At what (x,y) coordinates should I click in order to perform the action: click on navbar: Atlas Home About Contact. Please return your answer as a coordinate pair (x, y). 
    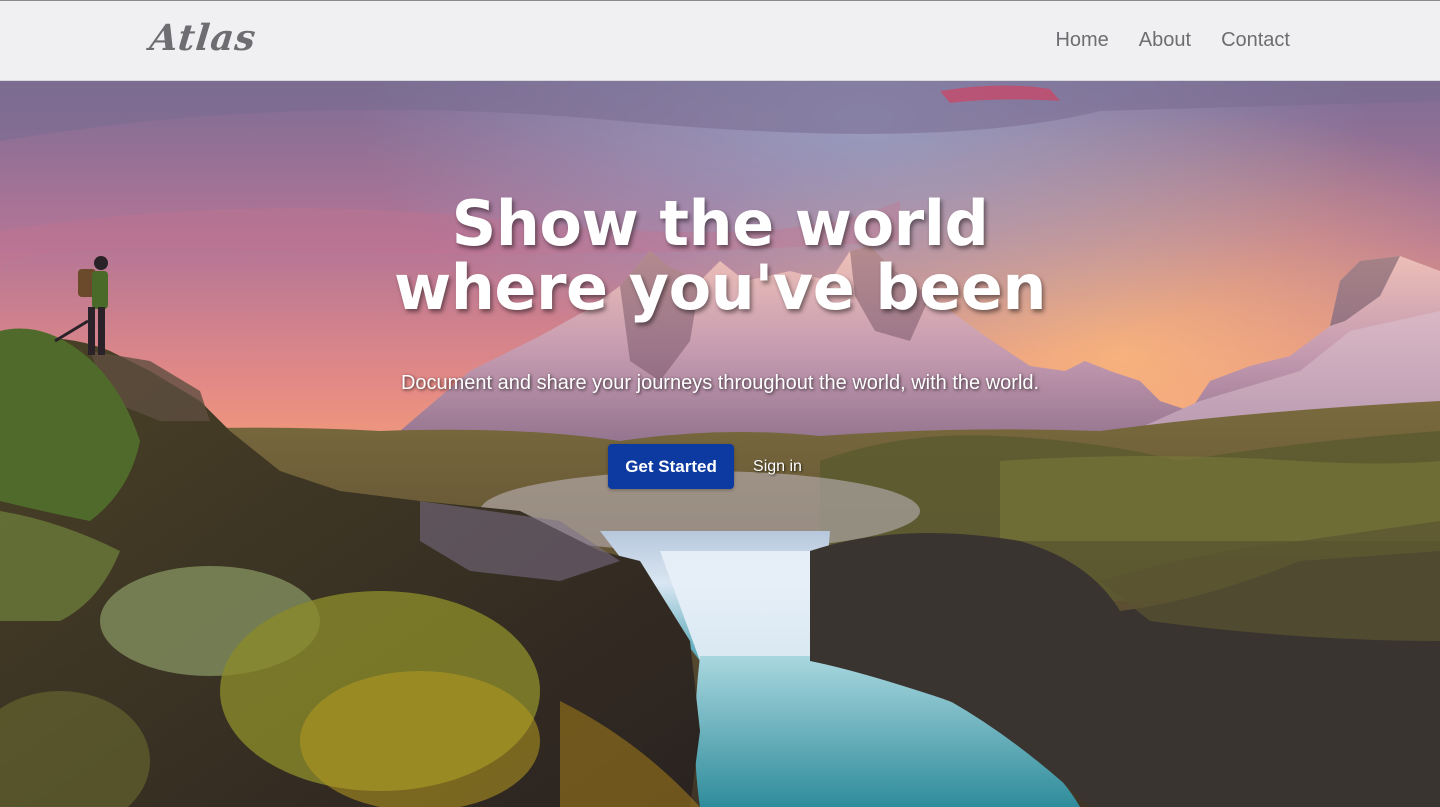
    Looking at the image, I should click on (720, 40).